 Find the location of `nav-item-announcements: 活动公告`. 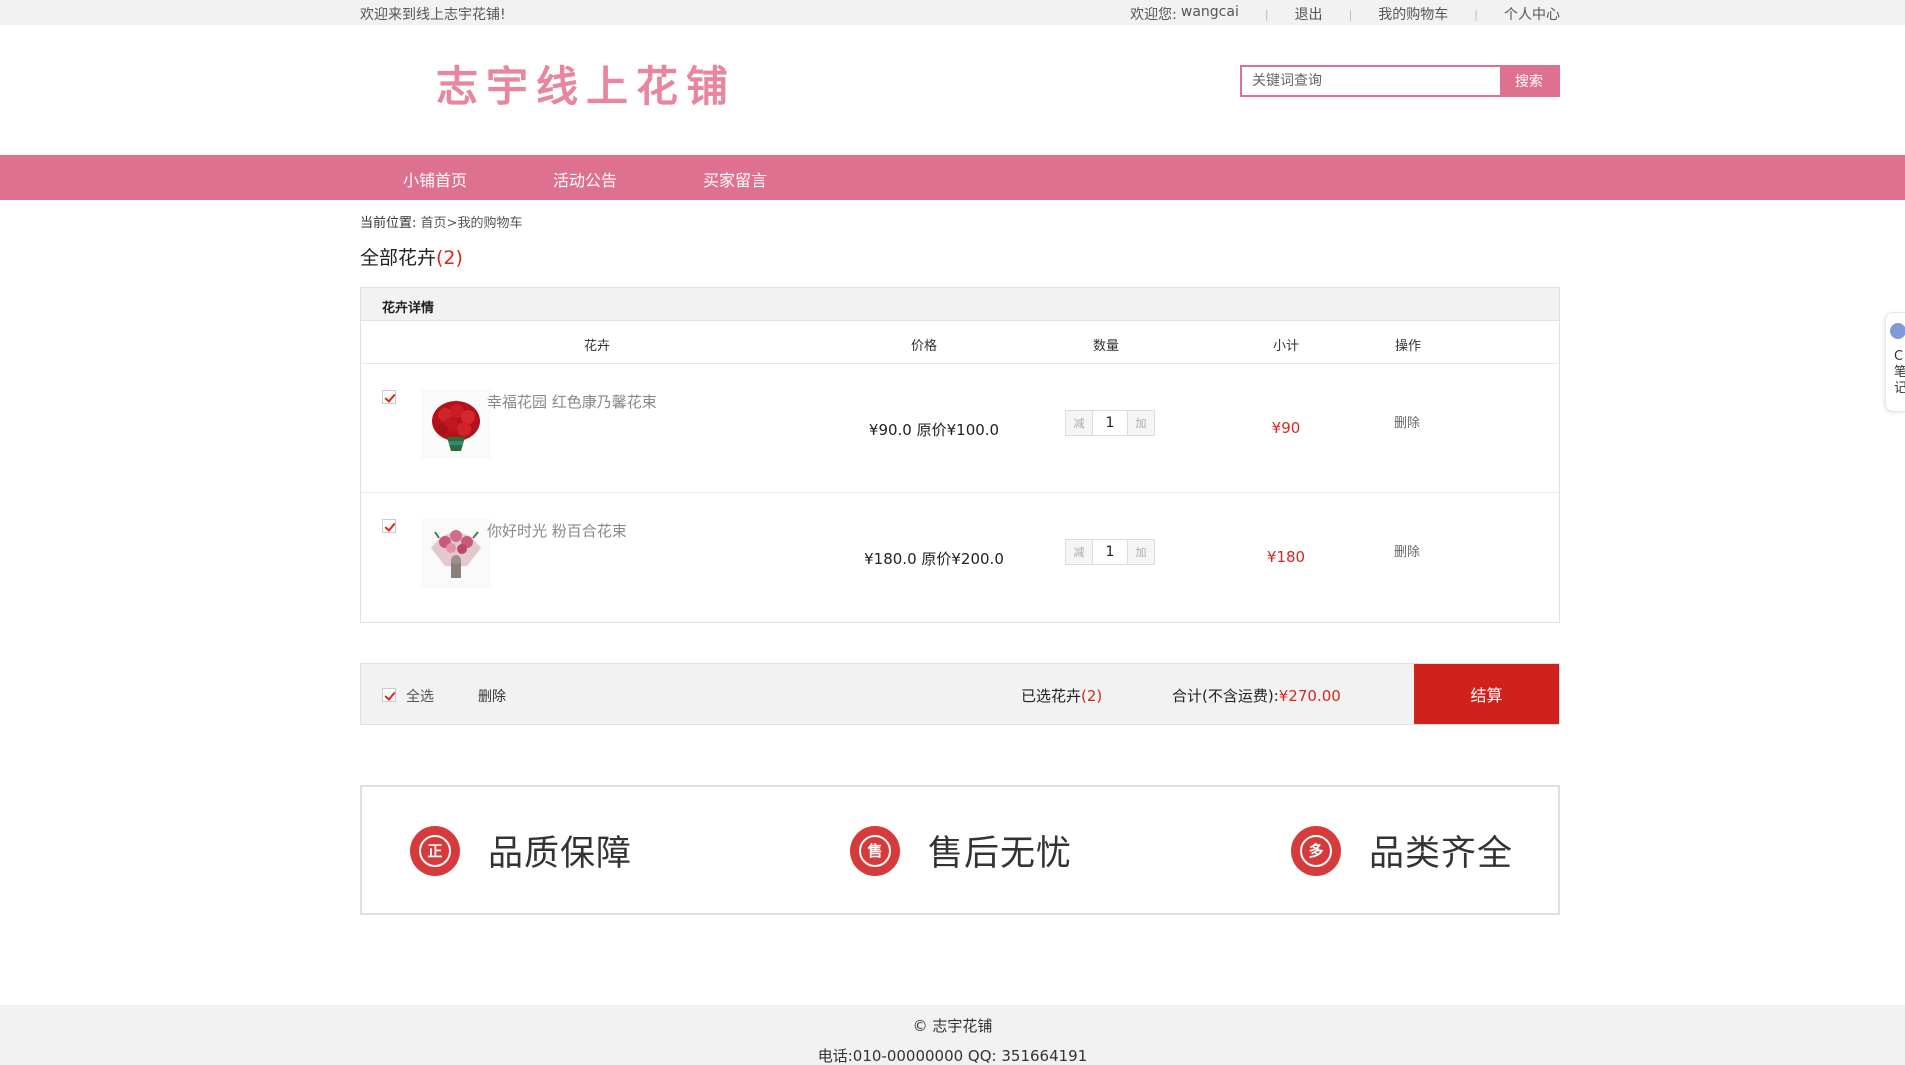

nav-item-announcements: 活动公告 is located at coordinates (585, 179).